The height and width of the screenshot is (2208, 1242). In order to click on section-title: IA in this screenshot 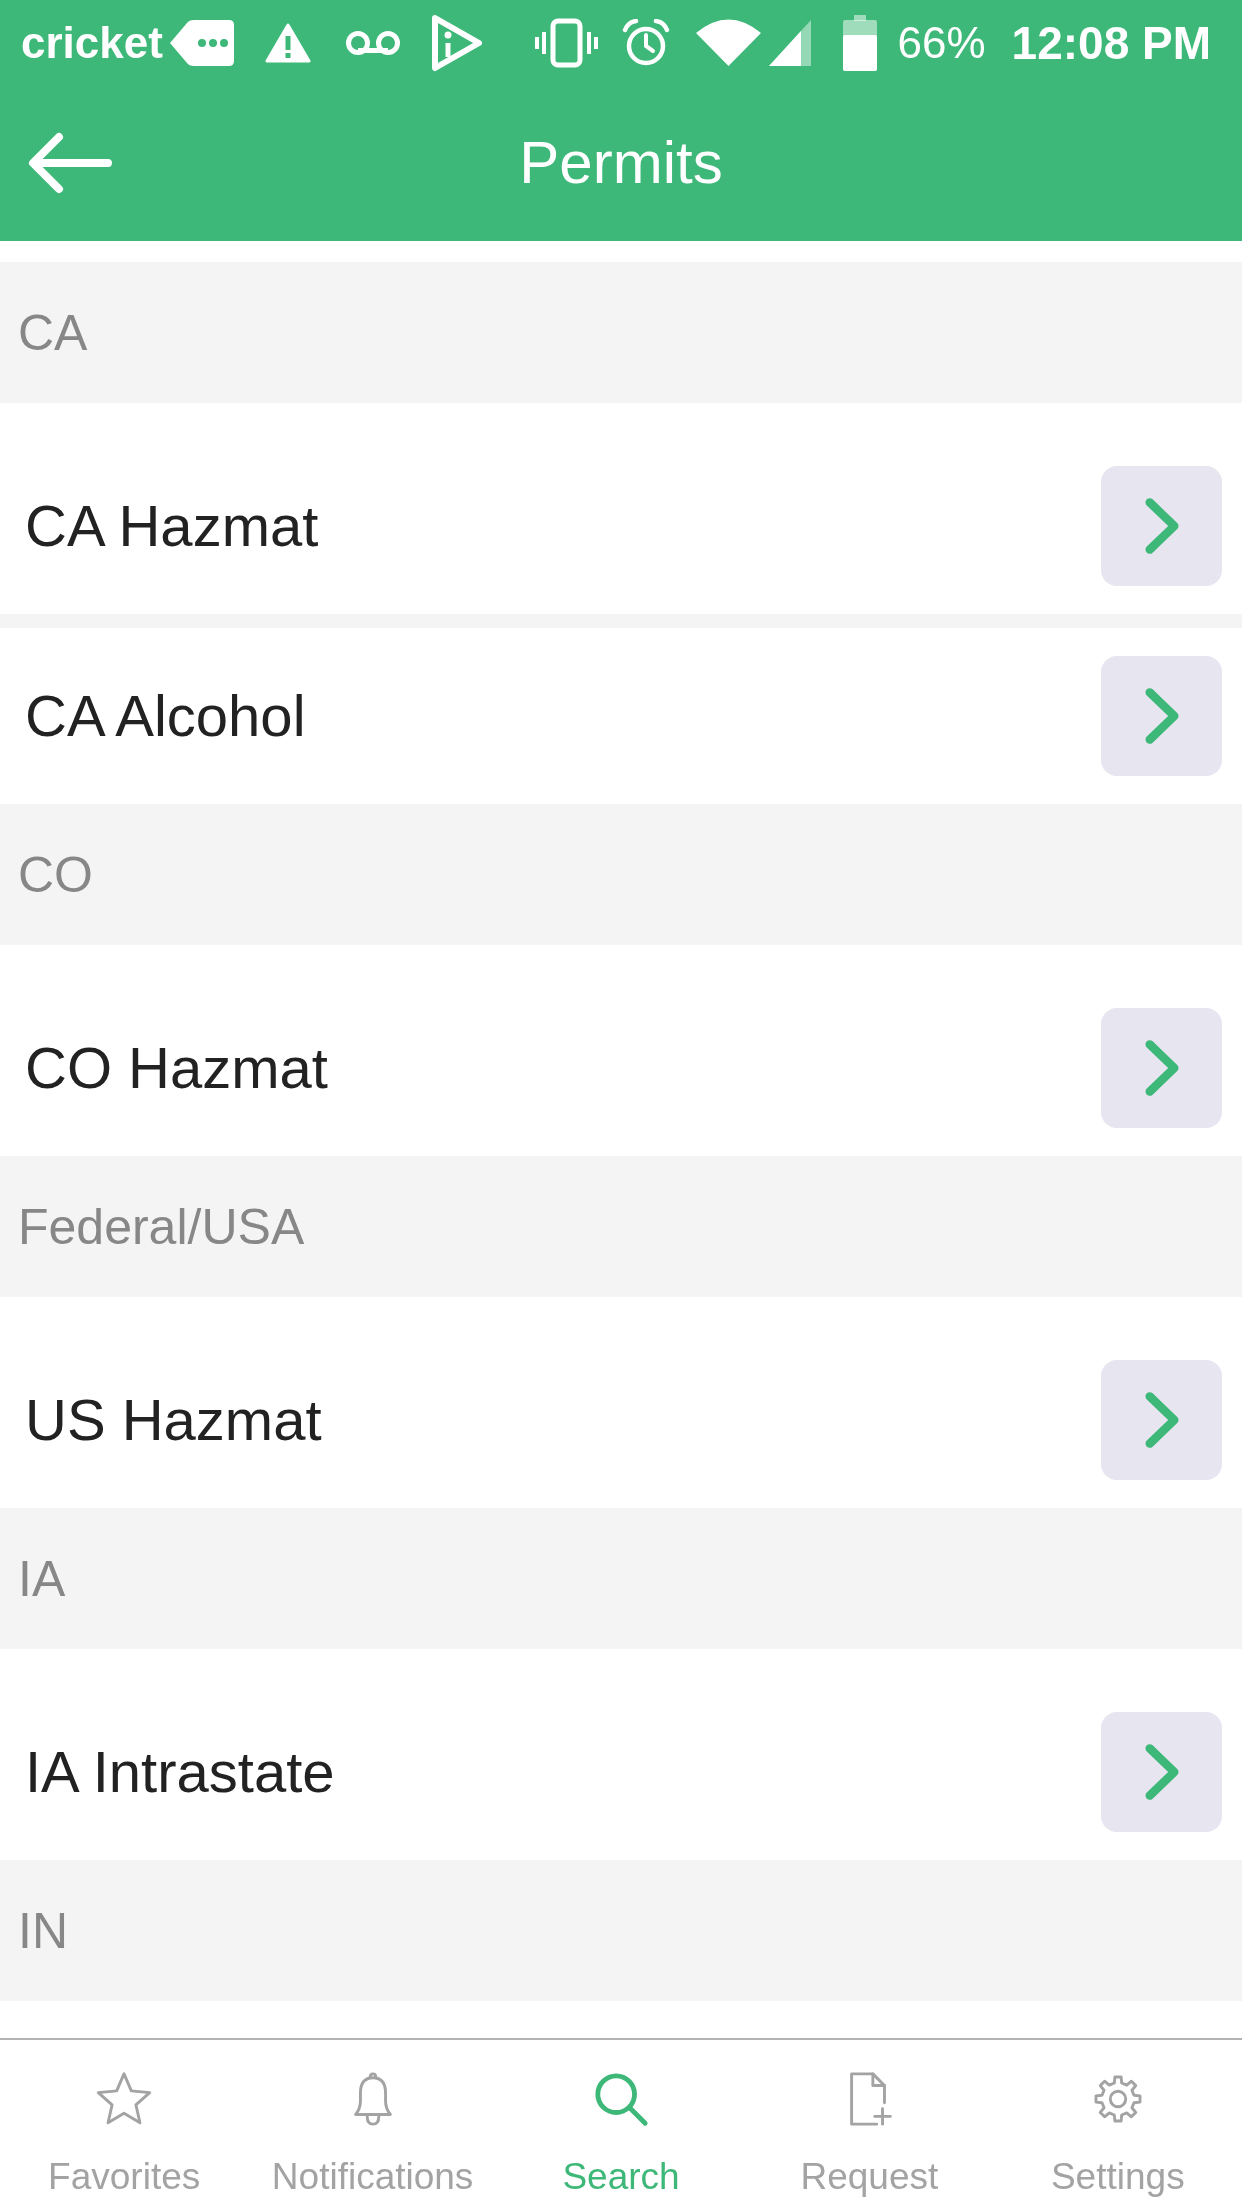, I will do `click(42, 1578)`.